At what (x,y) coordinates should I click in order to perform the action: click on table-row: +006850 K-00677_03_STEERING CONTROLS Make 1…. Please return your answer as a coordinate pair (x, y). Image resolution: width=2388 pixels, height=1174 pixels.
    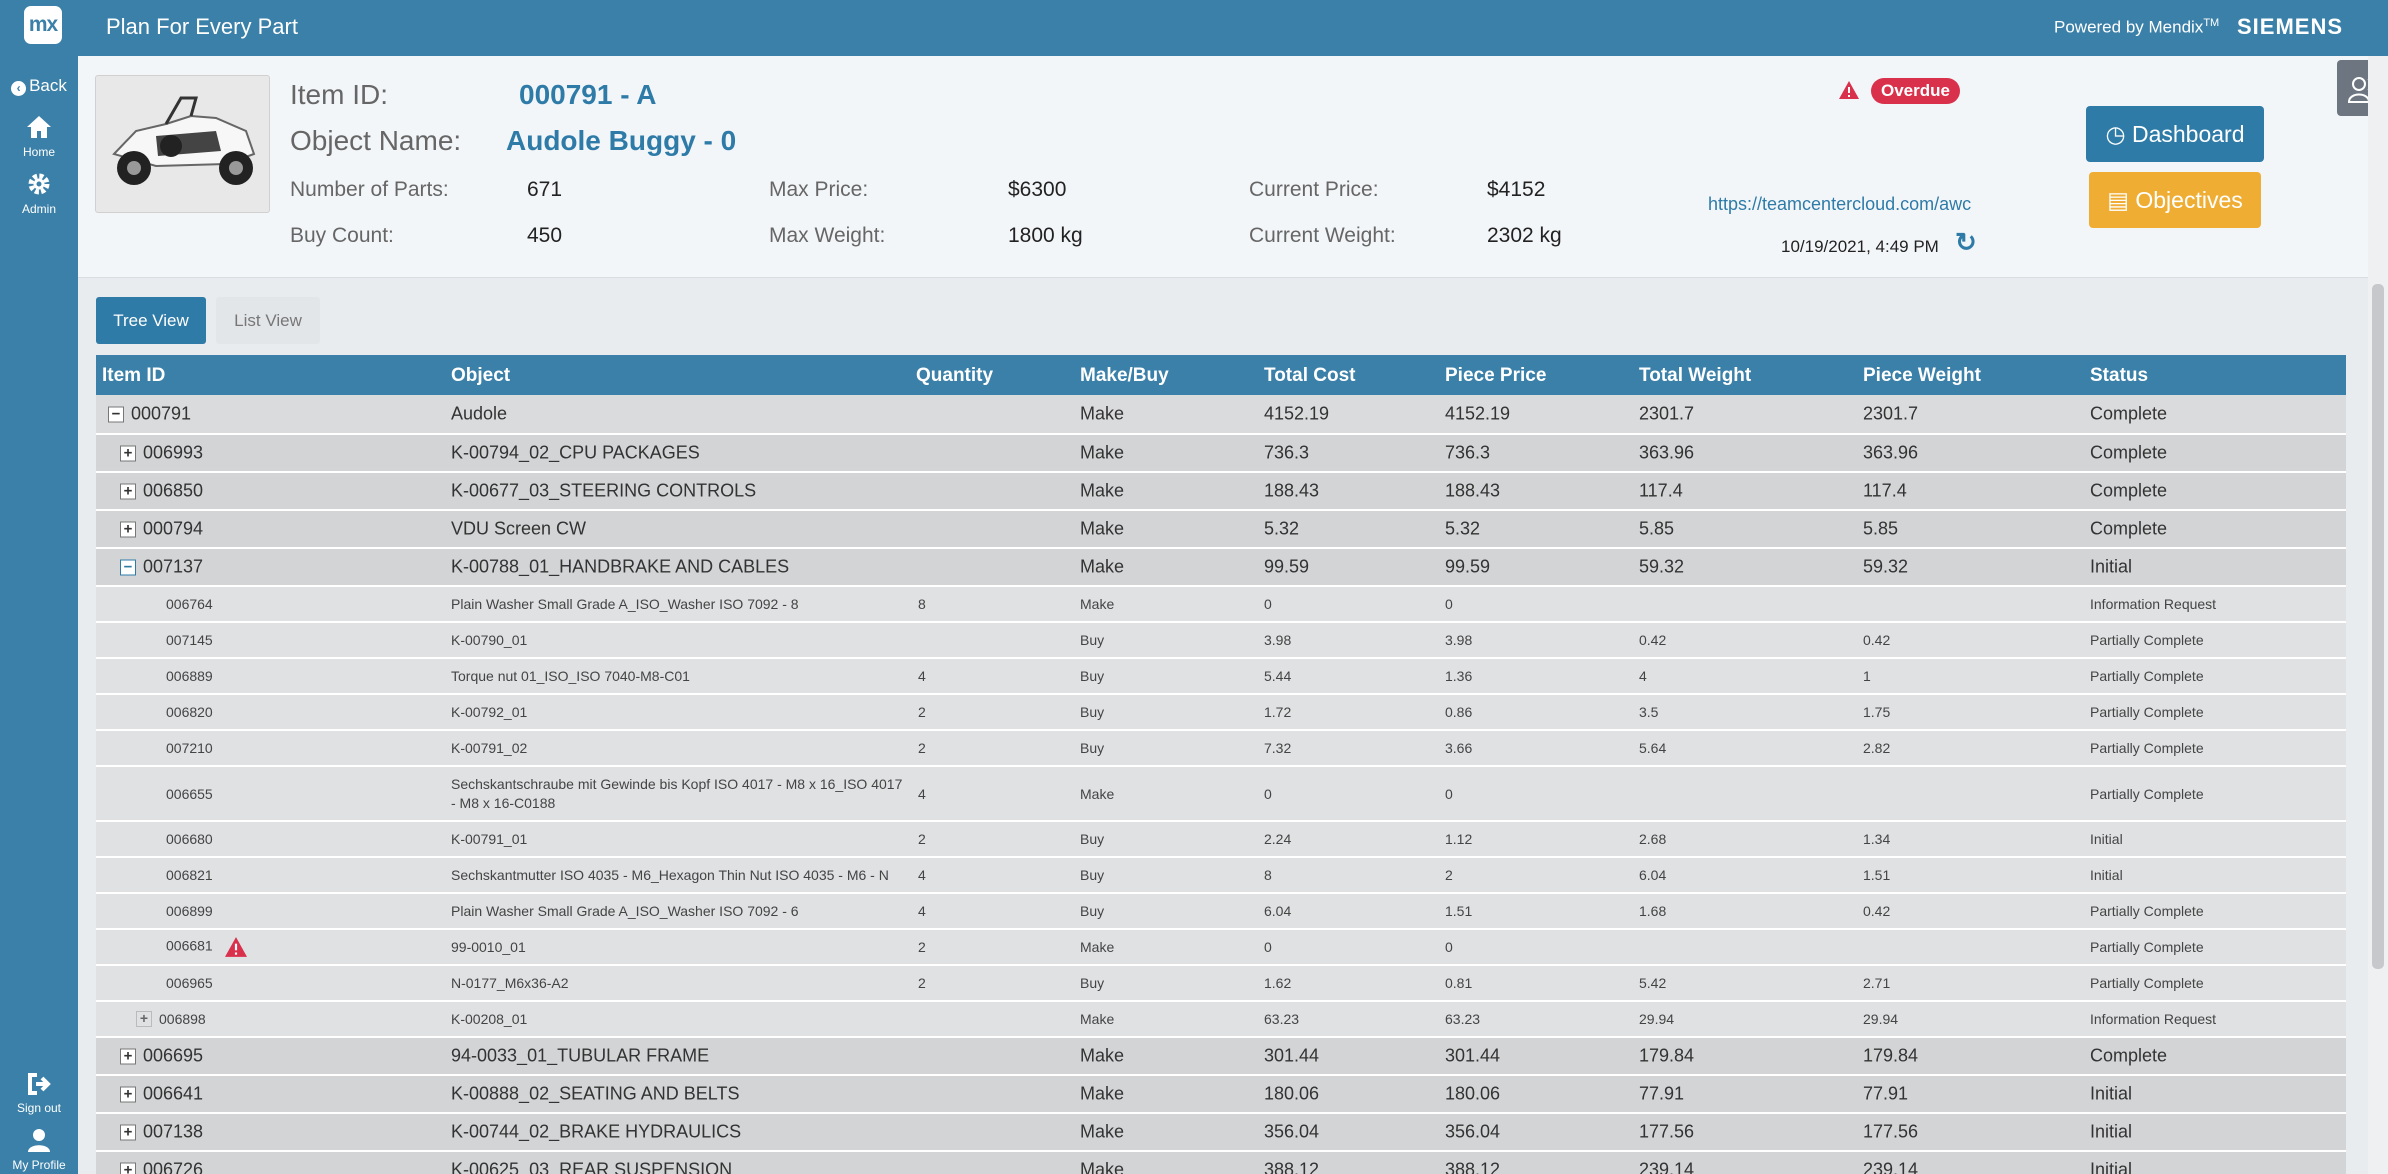
    Looking at the image, I should click on (1221, 492).